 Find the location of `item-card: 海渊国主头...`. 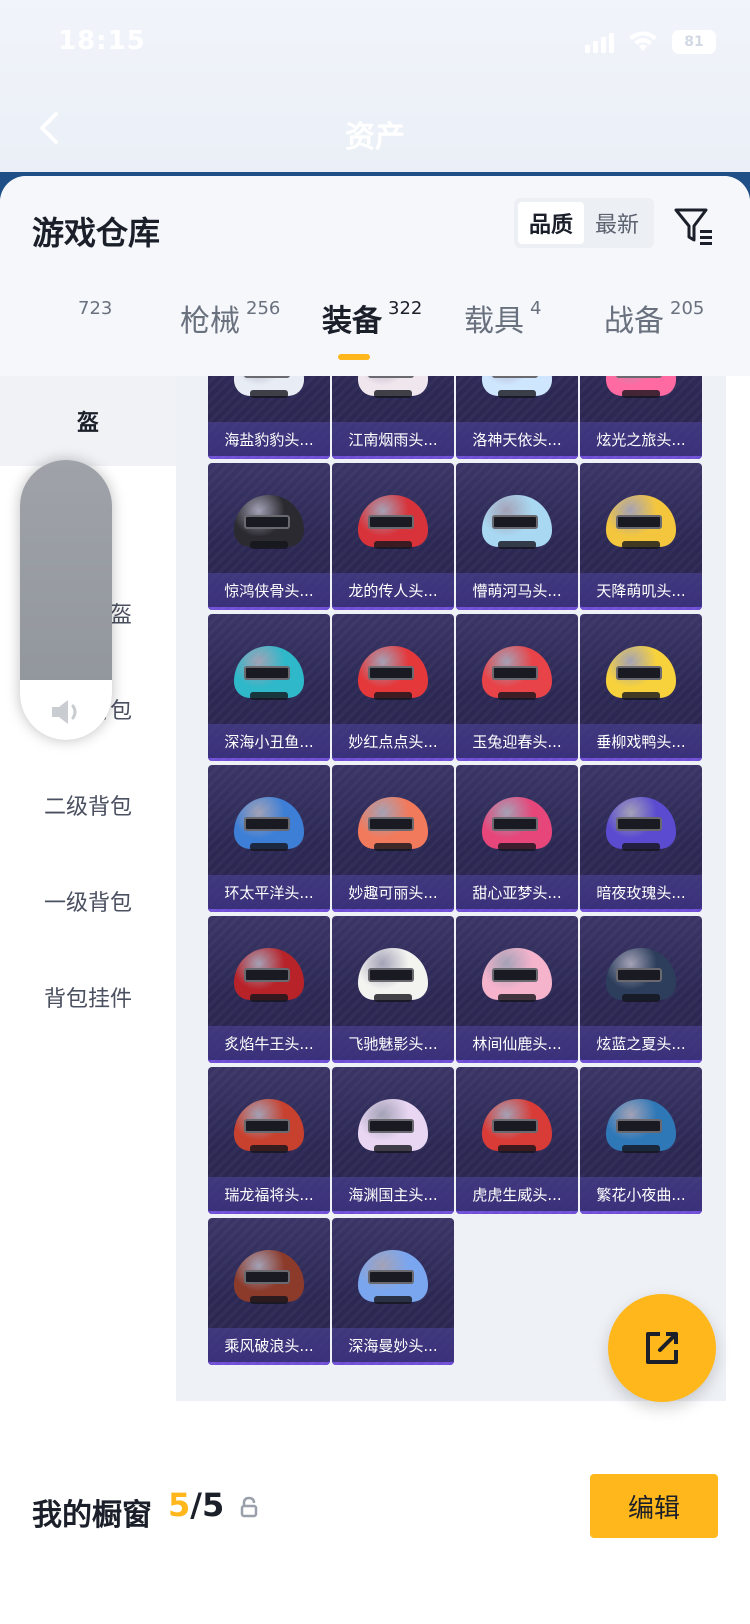

item-card: 海渊国主头... is located at coordinates (393, 1140).